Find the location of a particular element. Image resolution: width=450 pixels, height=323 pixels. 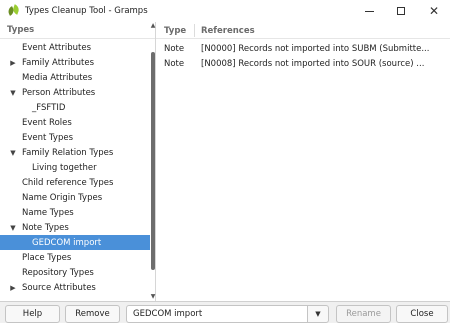

maximize-icon is located at coordinates (401, 11).